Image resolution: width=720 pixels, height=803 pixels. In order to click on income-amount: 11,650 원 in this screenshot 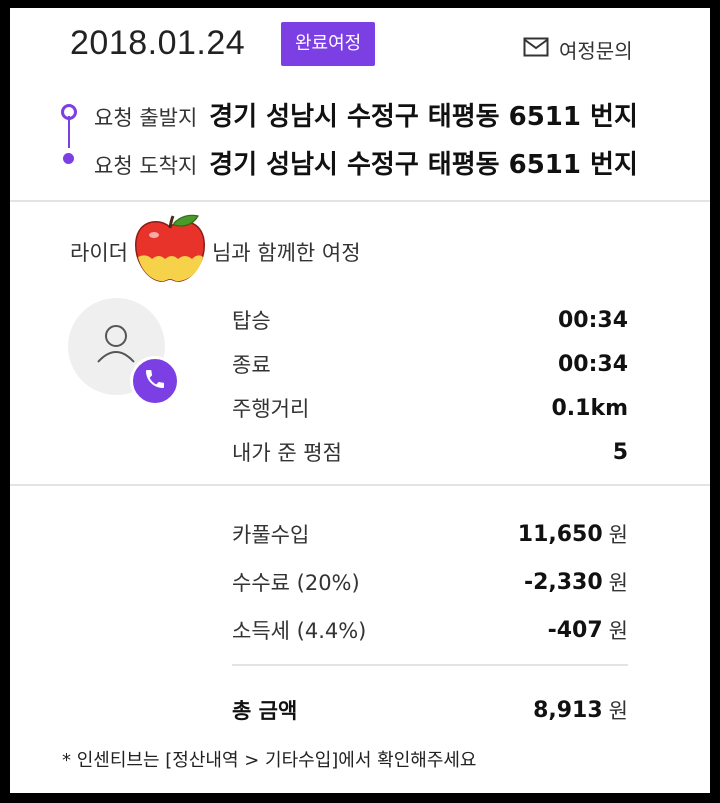, I will do `click(573, 534)`.